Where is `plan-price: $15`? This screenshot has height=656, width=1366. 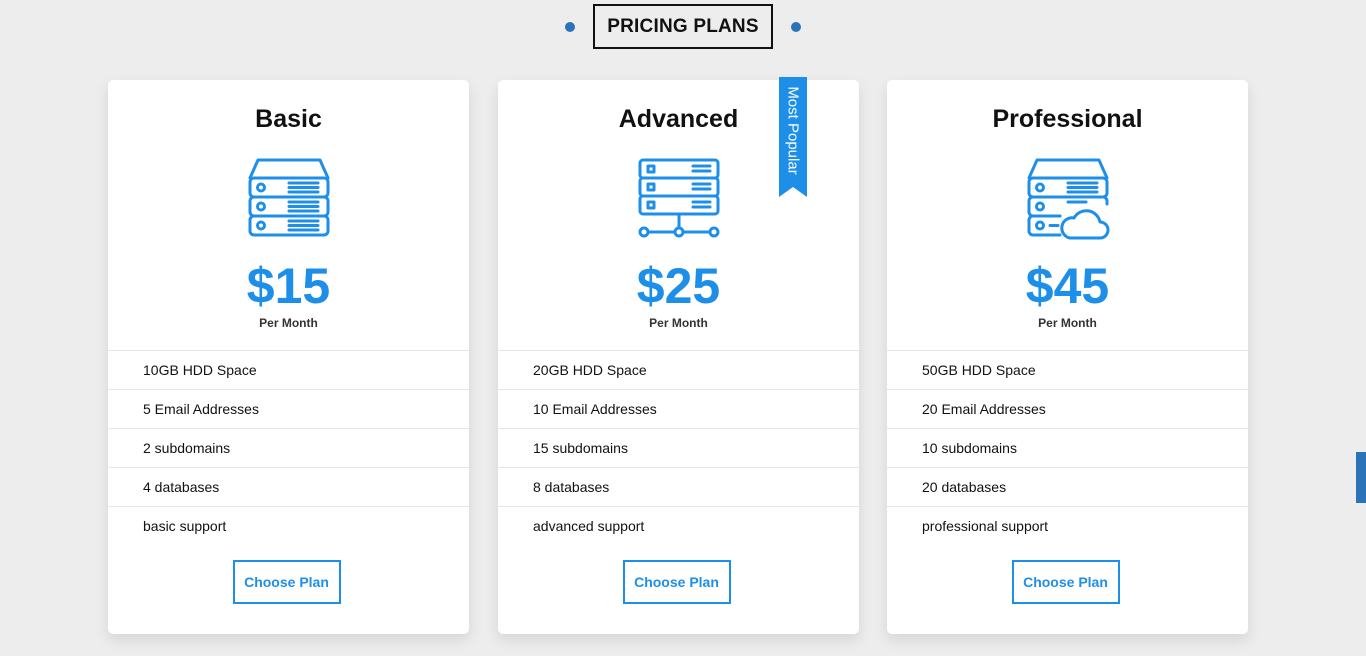 plan-price: $15 is located at coordinates (288, 286).